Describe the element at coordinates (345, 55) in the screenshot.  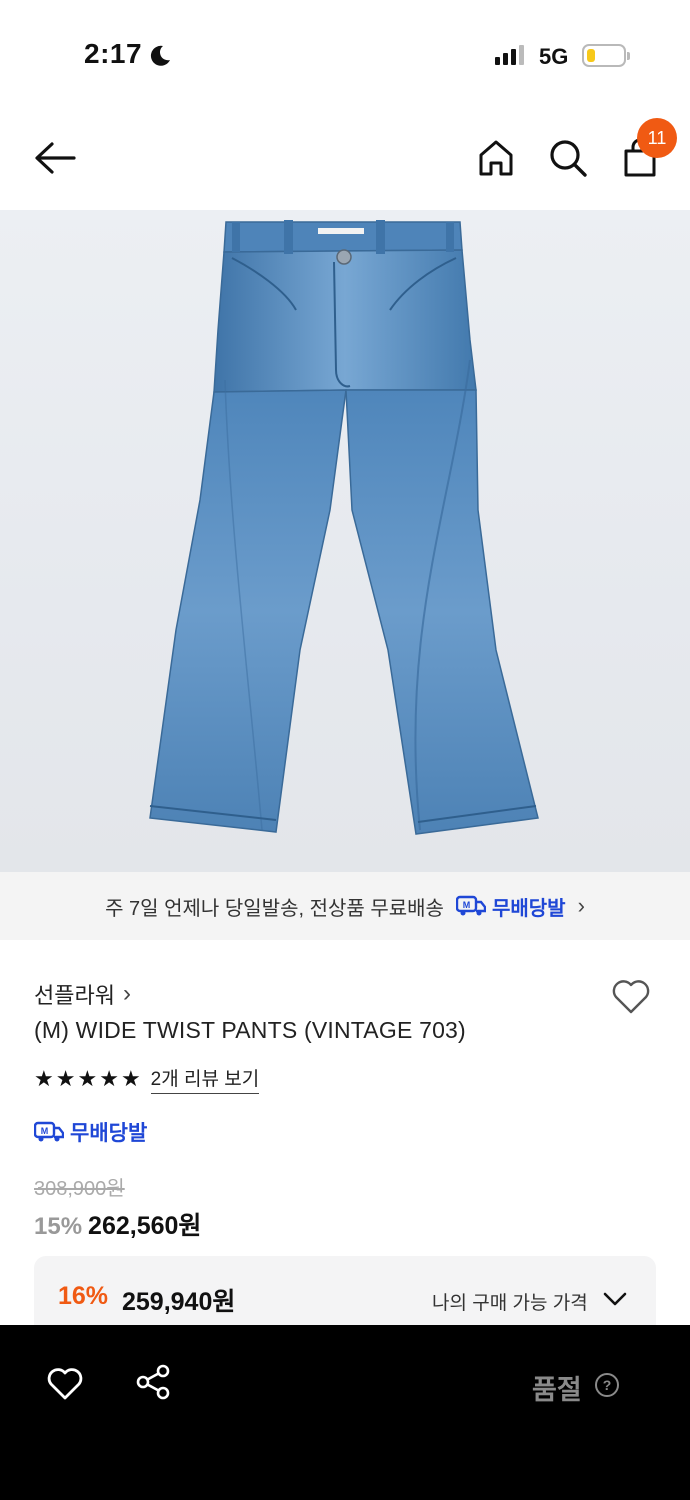
I see `status-bar: 2:17 5G` at that location.